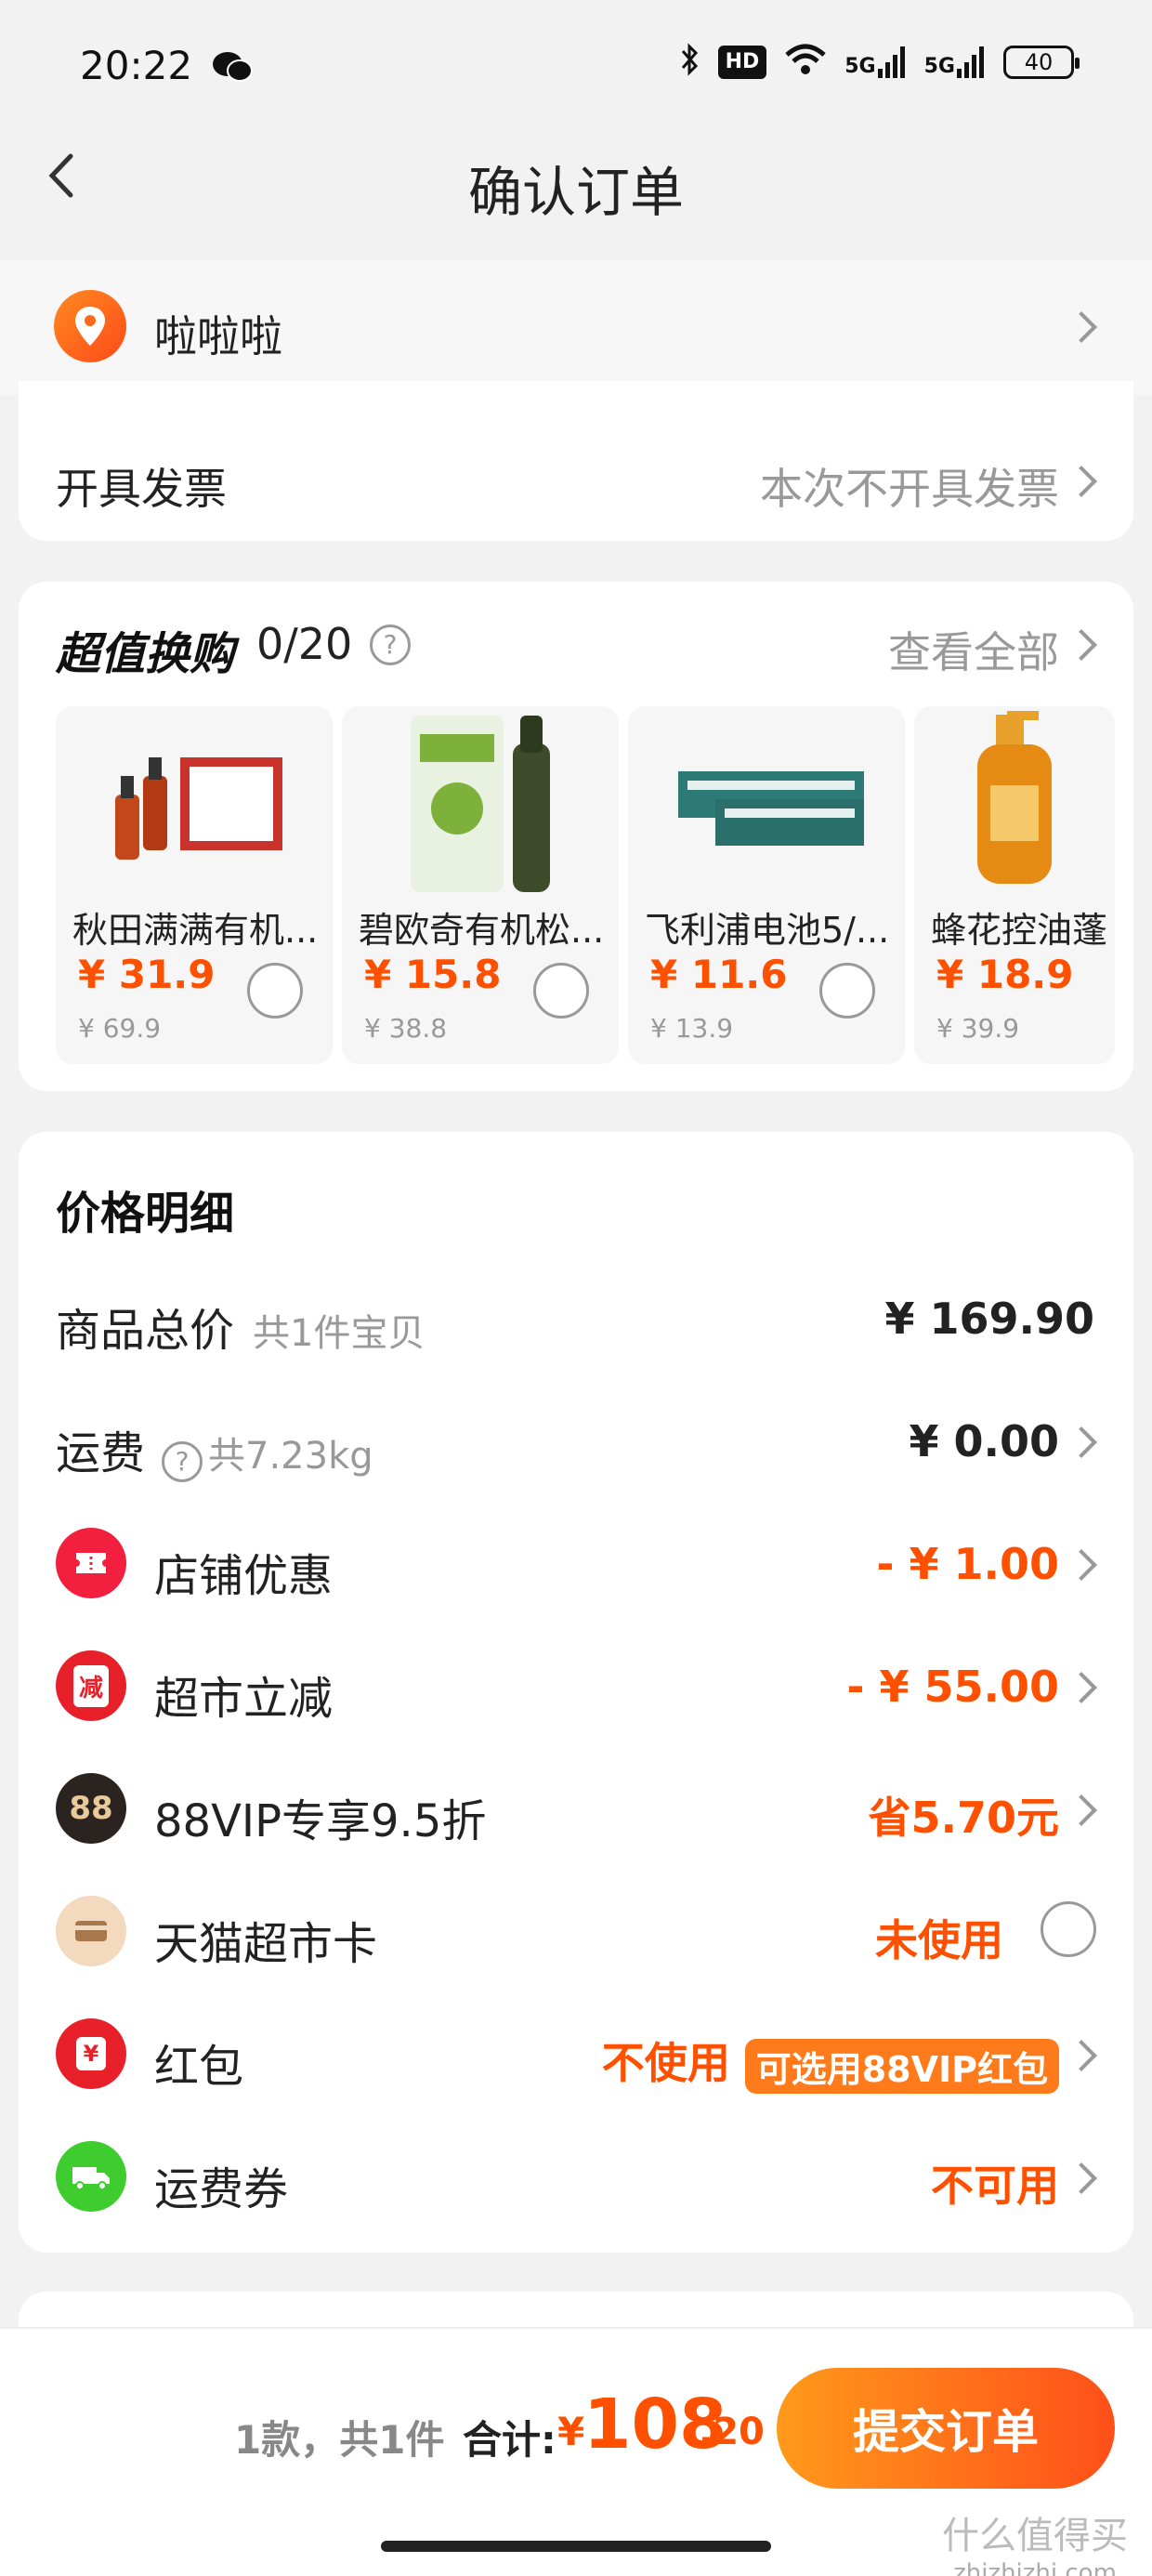 This screenshot has width=1152, height=2576. What do you see at coordinates (244, 1699) in the screenshot?
I see `market-discount-label: 超市立减` at bounding box center [244, 1699].